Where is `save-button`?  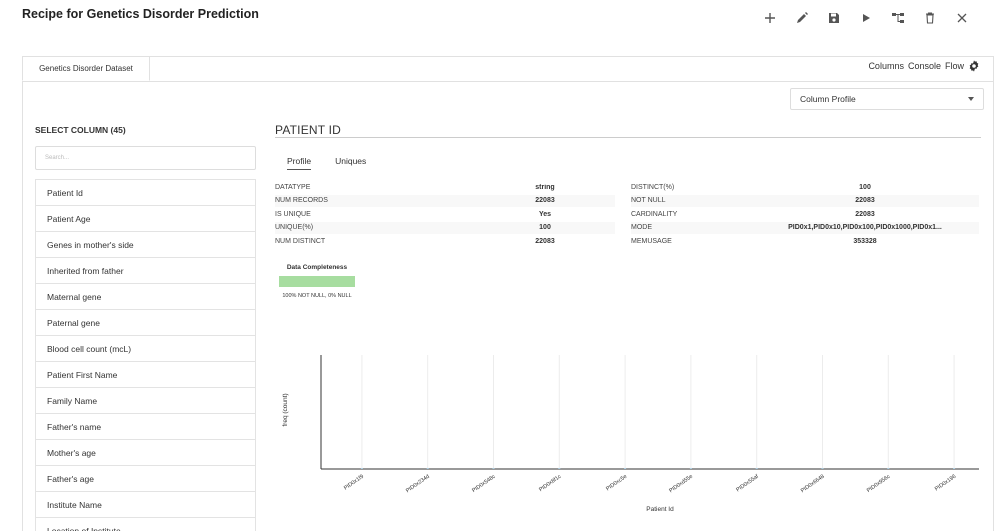 save-button is located at coordinates (834, 18).